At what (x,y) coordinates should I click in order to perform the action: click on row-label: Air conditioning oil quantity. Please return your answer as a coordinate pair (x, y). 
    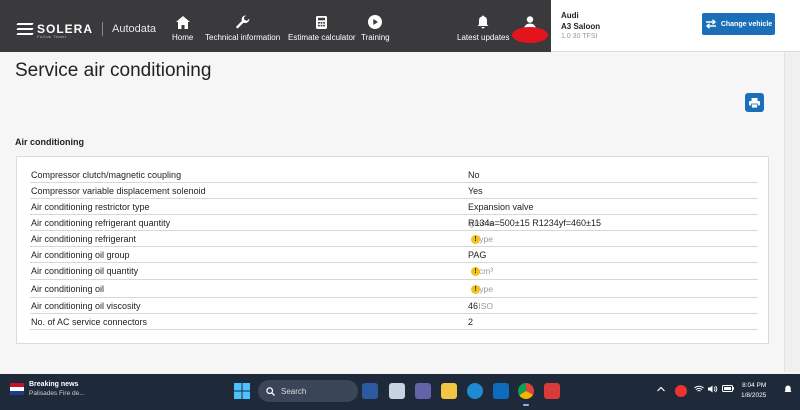
    Looking at the image, I should click on (85, 271).